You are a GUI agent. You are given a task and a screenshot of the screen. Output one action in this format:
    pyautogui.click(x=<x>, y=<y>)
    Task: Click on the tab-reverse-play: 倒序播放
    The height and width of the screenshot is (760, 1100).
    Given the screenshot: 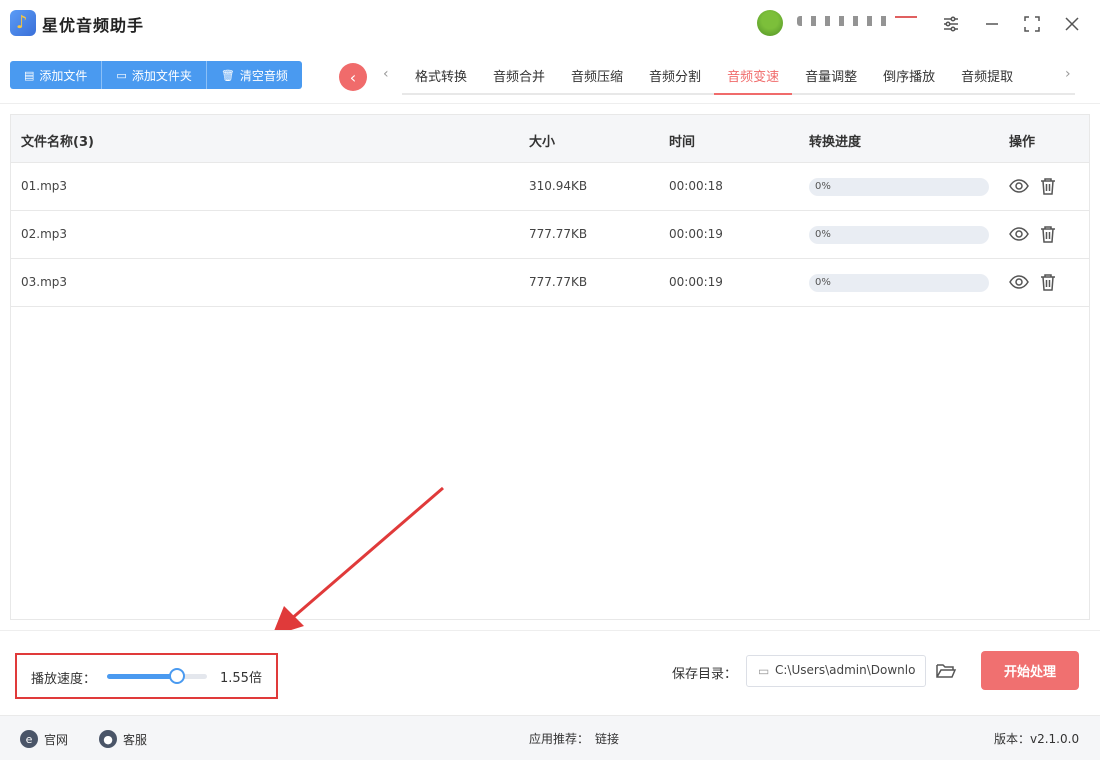 What is the action you would take?
    pyautogui.click(x=909, y=75)
    